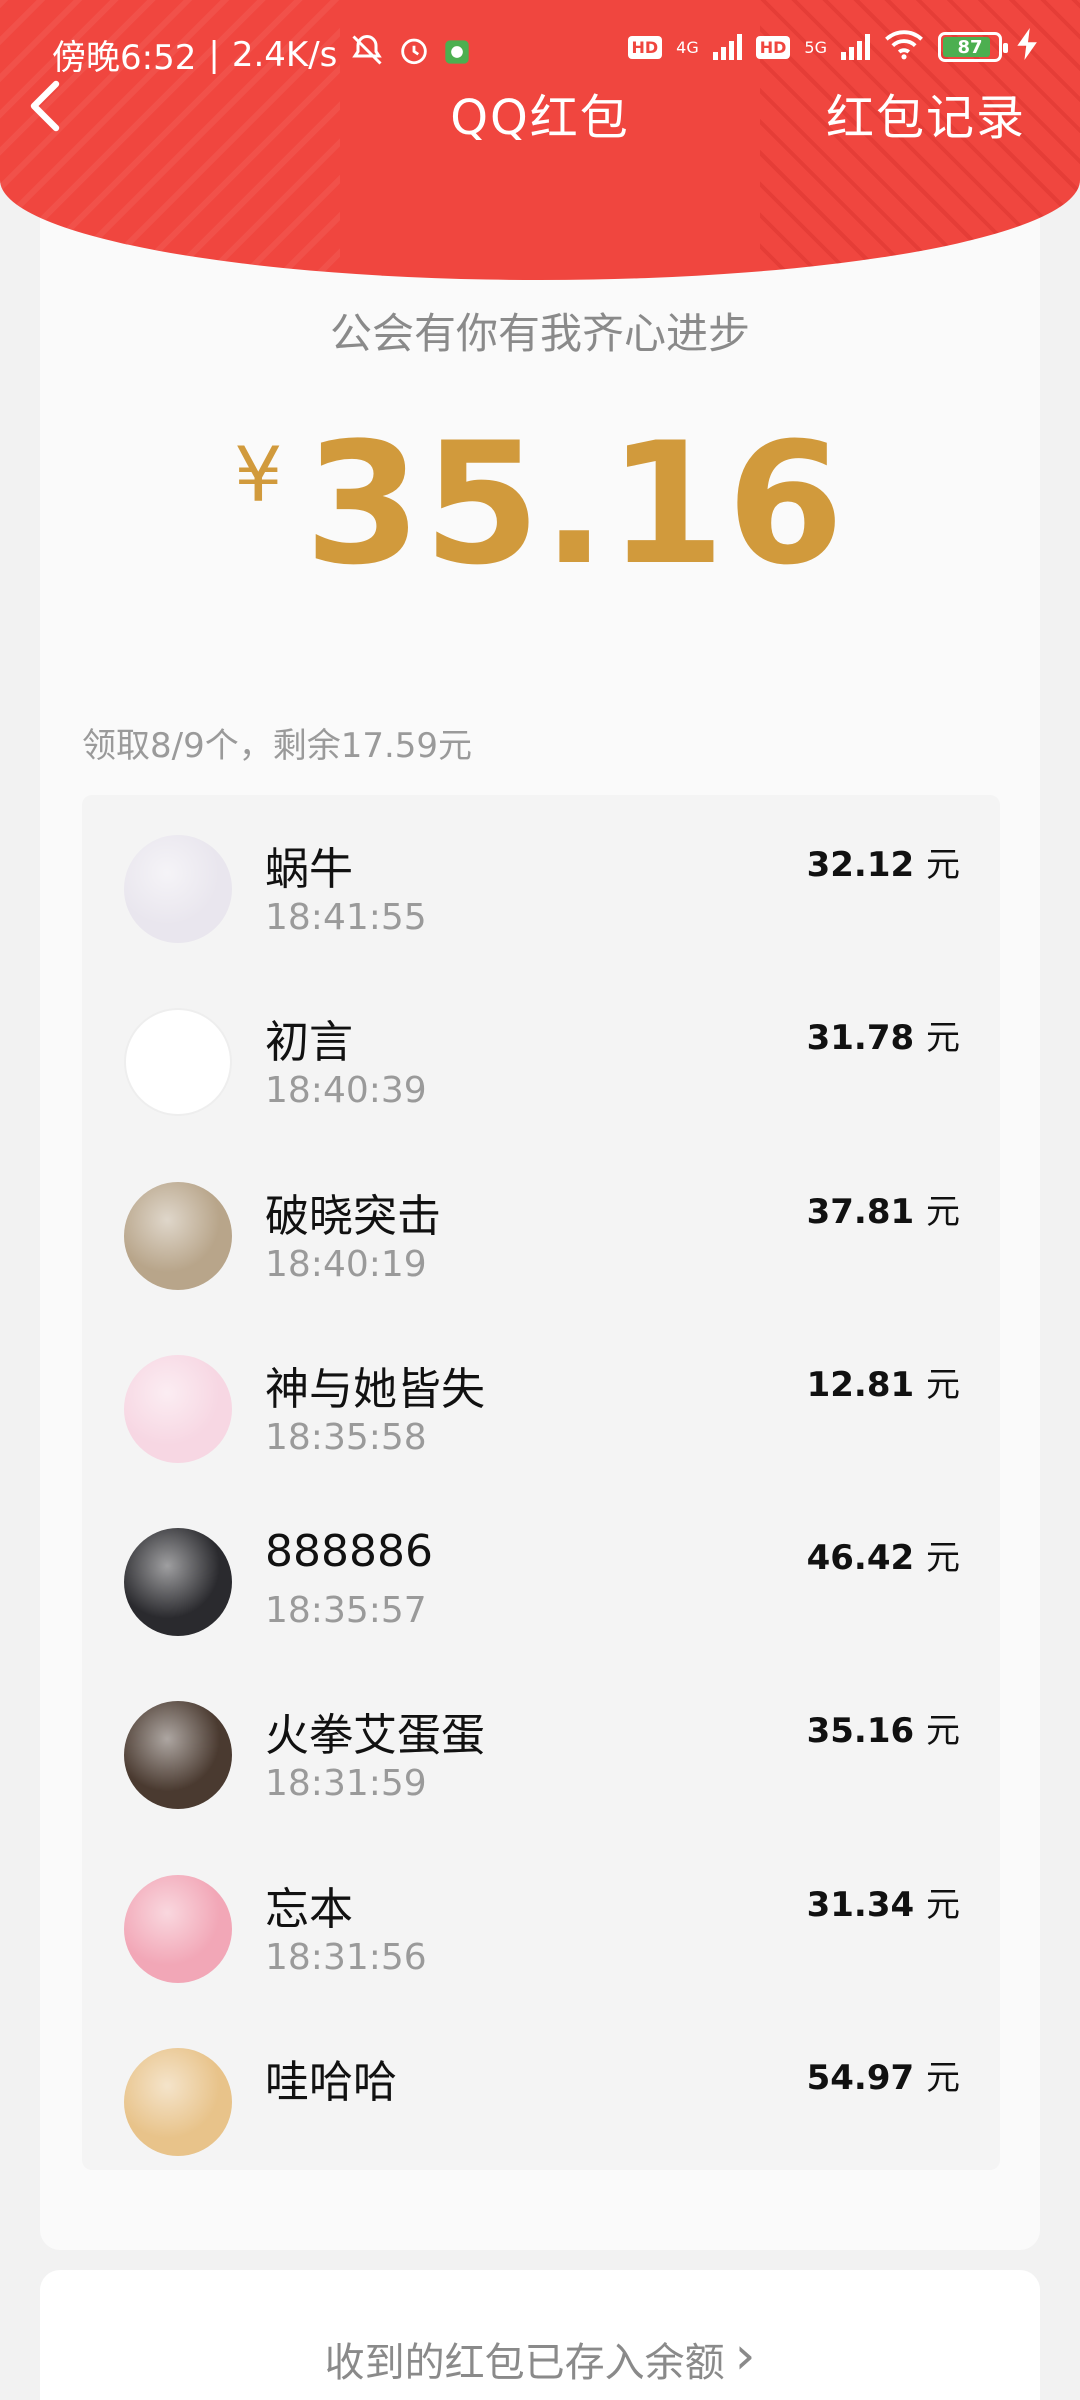  What do you see at coordinates (346, 1264) in the screenshot?
I see `receive-time: 18:40:19` at bounding box center [346, 1264].